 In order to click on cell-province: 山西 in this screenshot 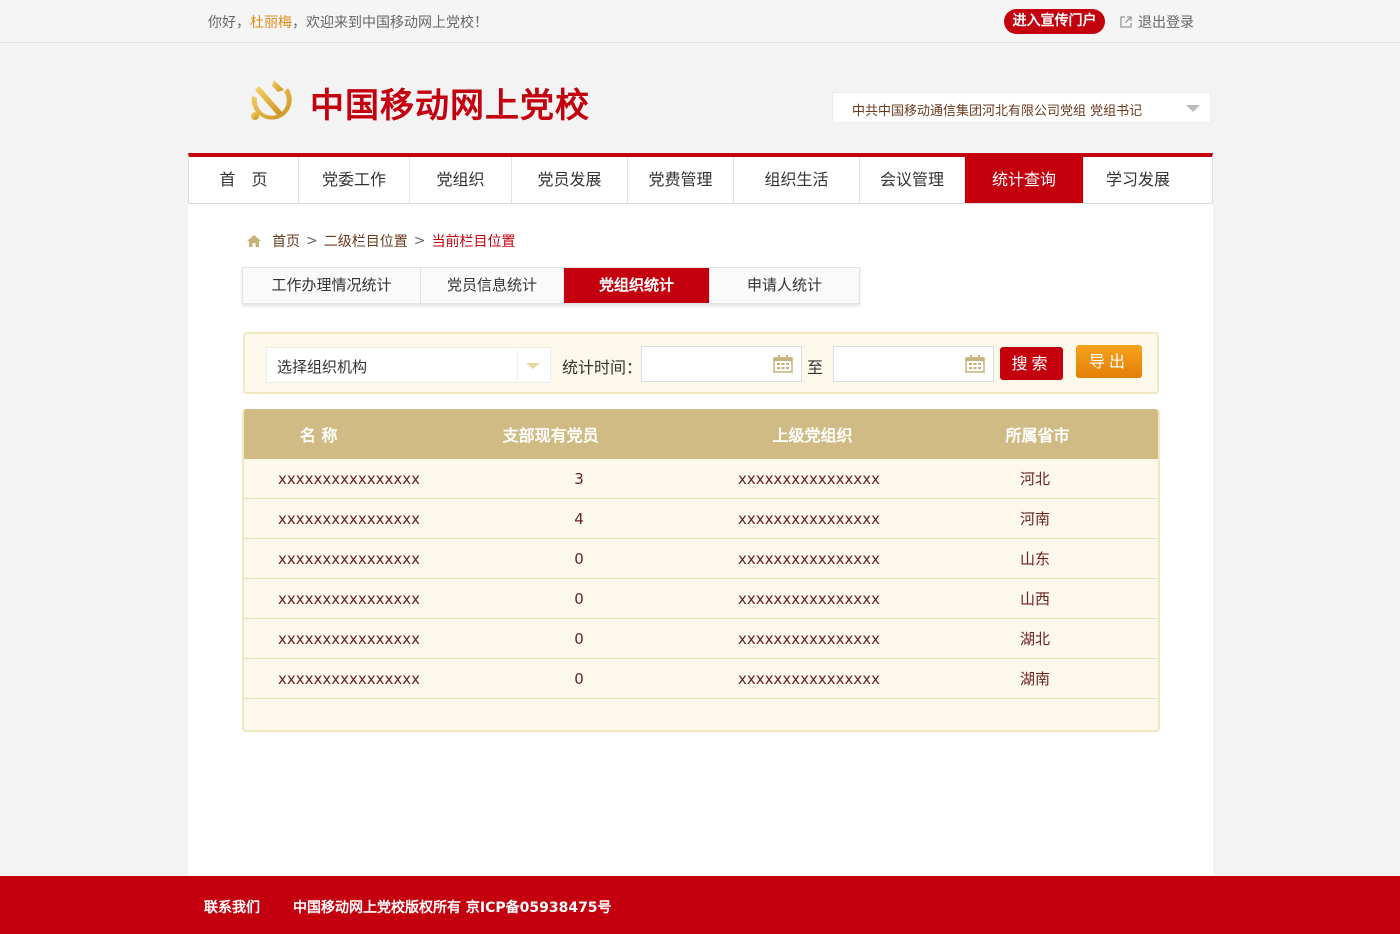, I will do `click(1034, 599)`.